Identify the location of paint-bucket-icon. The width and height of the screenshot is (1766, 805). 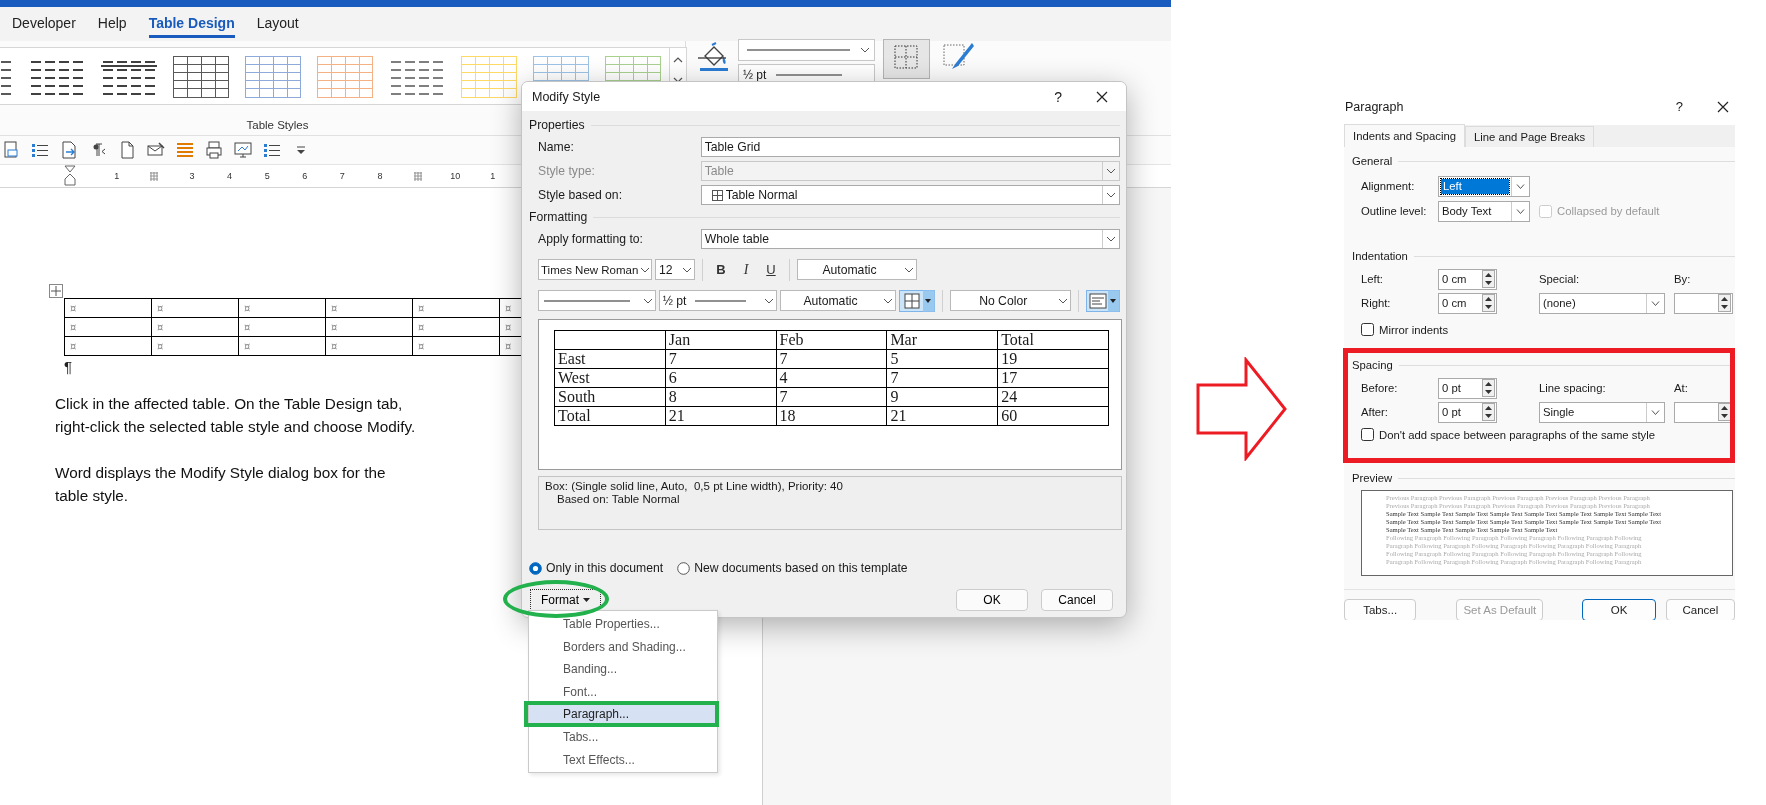
(714, 57).